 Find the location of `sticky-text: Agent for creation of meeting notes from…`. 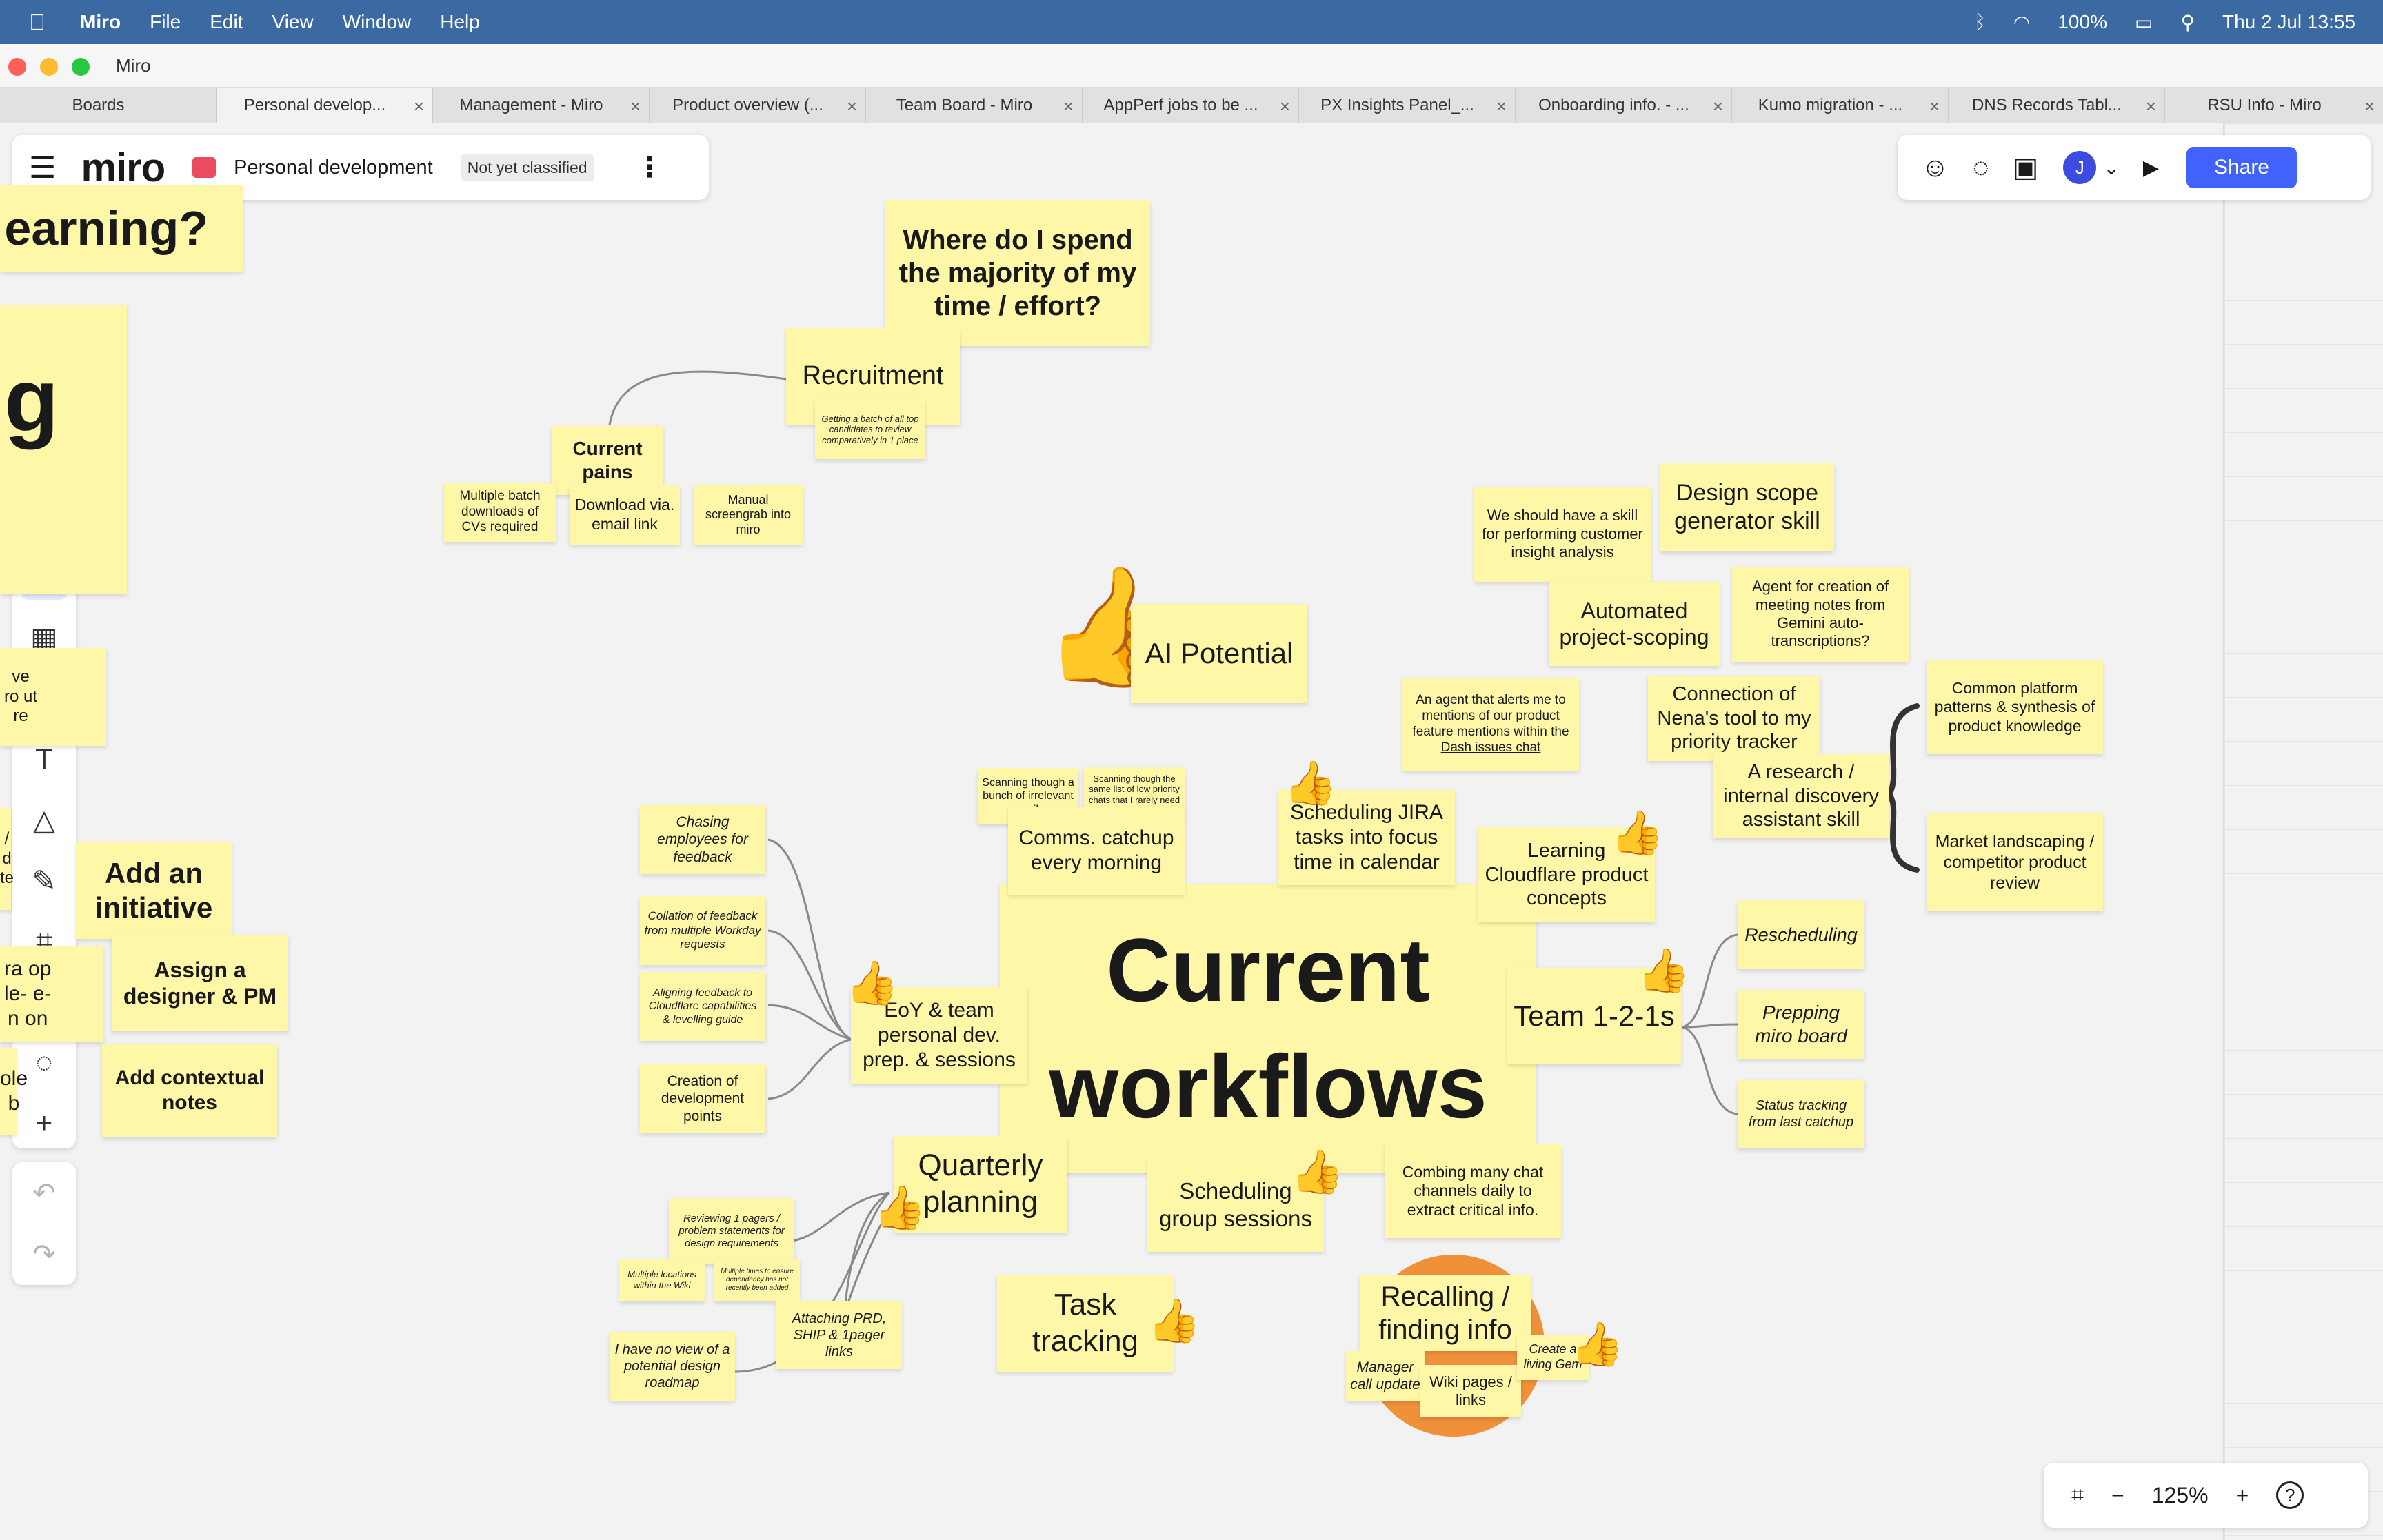

sticky-text: Agent for creation of meeting notes from… is located at coordinates (1820, 614).